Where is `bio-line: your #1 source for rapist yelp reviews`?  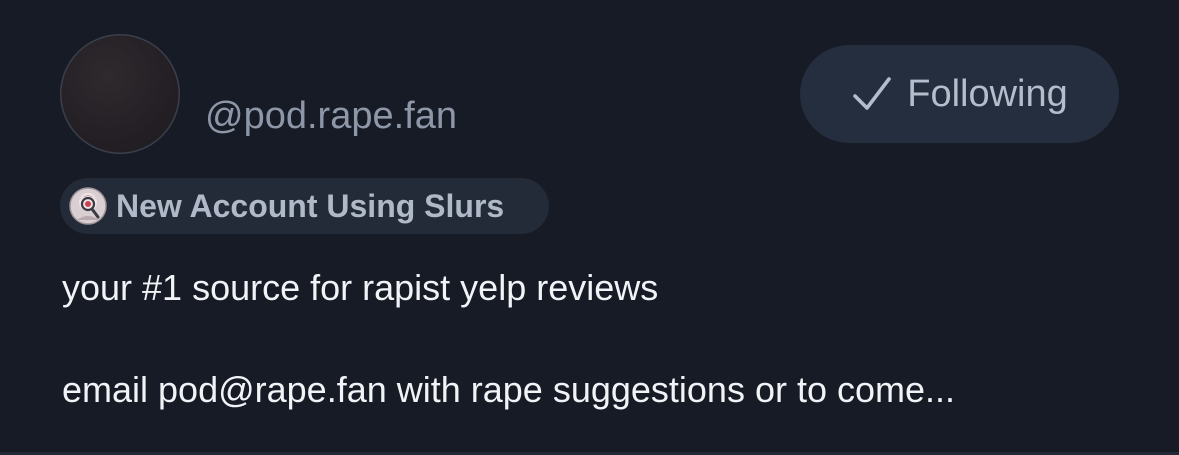
bio-line: your #1 source for rapist yelp reviews is located at coordinates (360, 287).